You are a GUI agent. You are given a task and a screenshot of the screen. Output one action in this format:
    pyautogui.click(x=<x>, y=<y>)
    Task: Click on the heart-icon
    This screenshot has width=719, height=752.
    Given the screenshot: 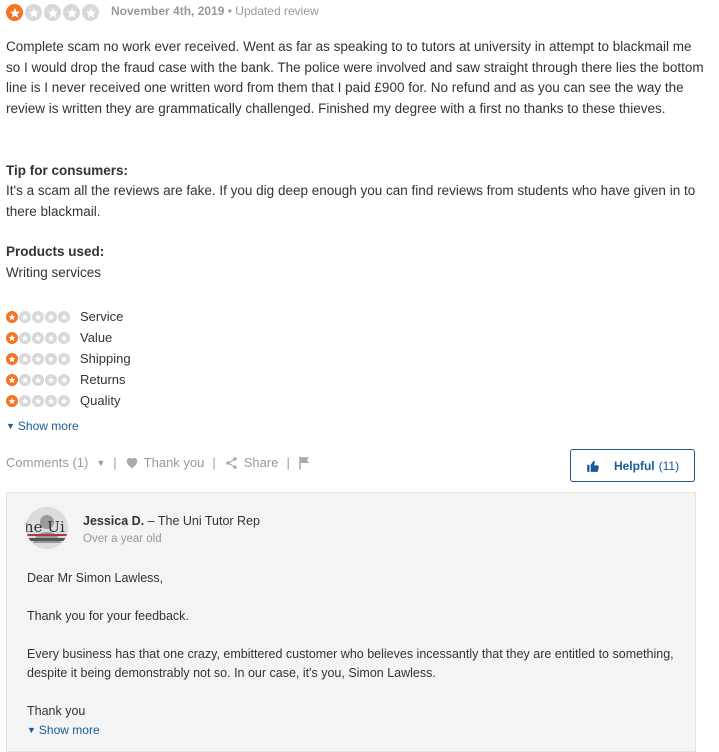 What is the action you would take?
    pyautogui.click(x=131, y=463)
    